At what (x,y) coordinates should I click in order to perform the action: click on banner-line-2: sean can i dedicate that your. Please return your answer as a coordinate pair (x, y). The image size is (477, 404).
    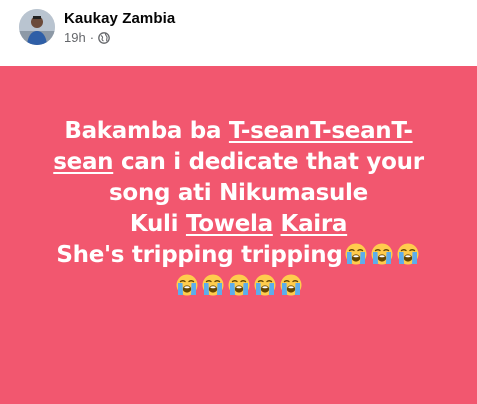
    Looking at the image, I should click on (238, 162).